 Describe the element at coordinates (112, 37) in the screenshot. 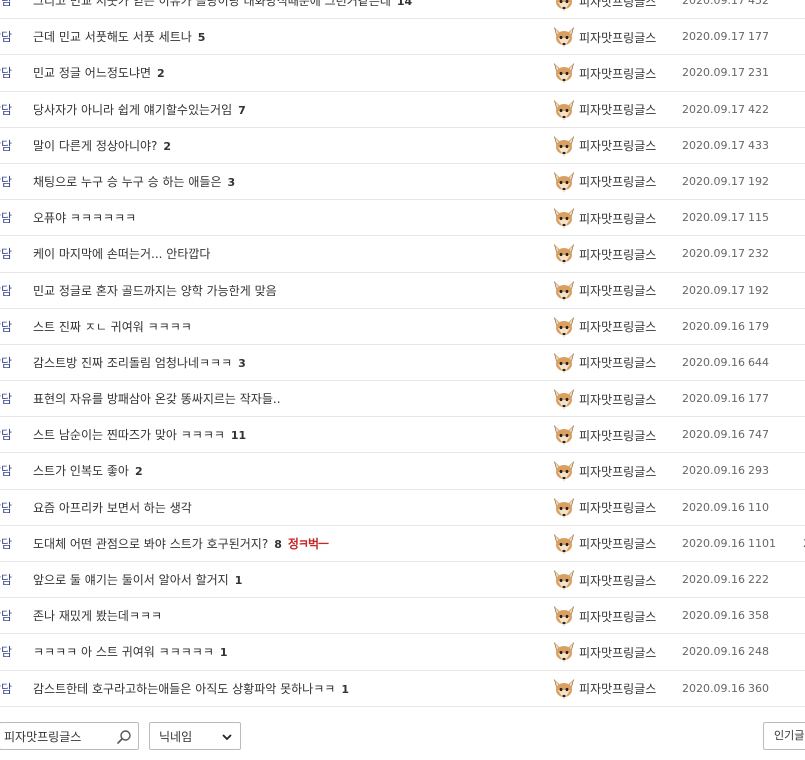

I see `post-title-link: 근데 민교 서풋해도 서풋 세트나` at that location.